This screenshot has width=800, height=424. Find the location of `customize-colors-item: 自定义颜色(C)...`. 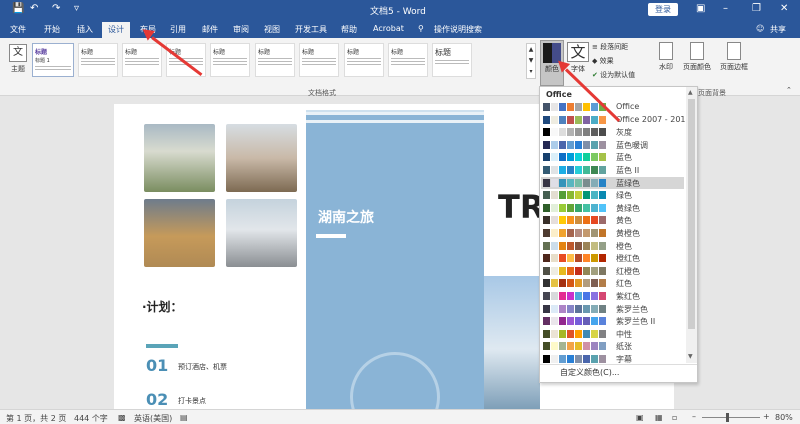

customize-colors-item: 自定义颜色(C)... is located at coordinates (589, 372).